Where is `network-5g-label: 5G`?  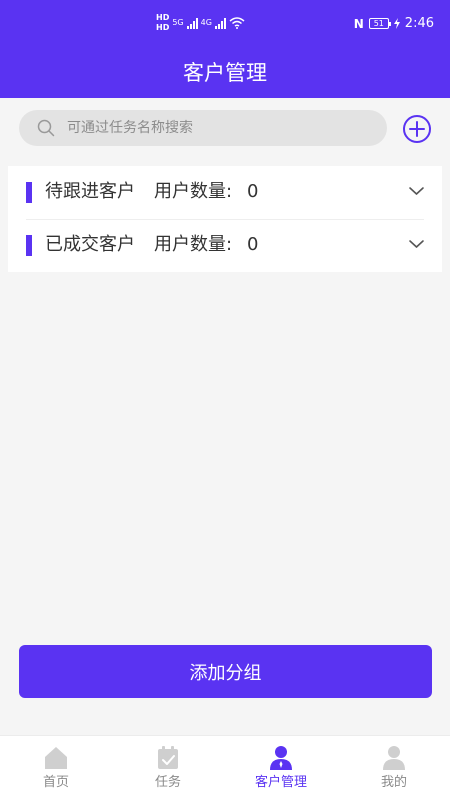 network-5g-label: 5G is located at coordinates (178, 22).